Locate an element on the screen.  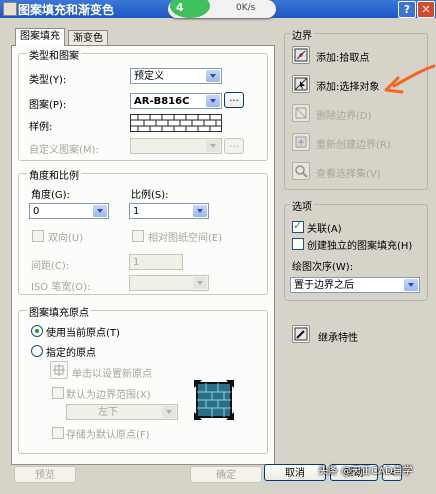
extent-select: 左下 is located at coordinates (122, 412).